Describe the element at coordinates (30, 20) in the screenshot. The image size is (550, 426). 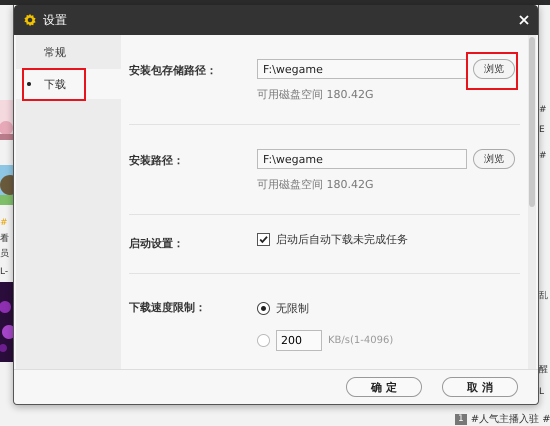
I see `gear-icon` at that location.